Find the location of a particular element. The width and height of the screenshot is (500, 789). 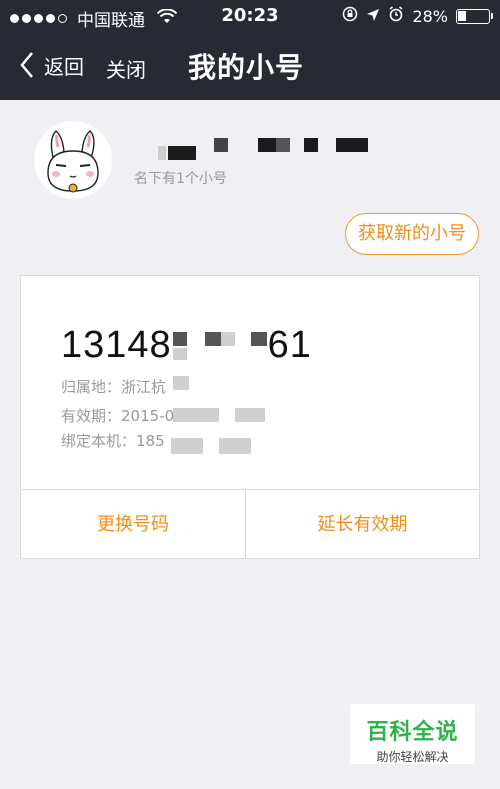

bunny-avatar-icon is located at coordinates (73, 161).